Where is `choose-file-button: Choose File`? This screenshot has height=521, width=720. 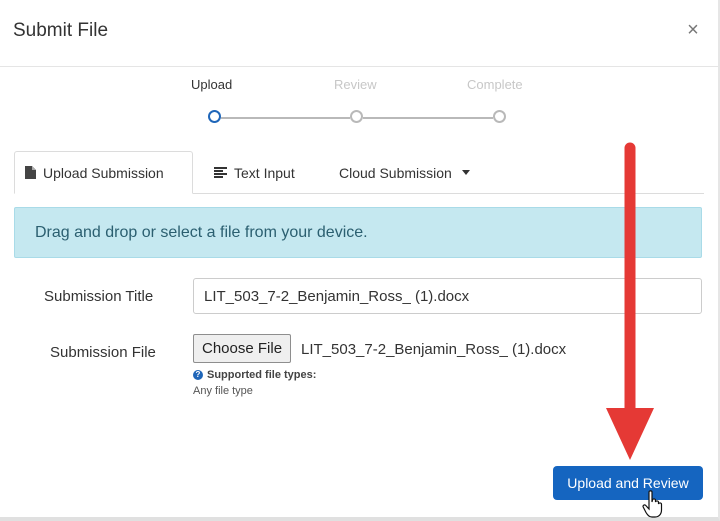 choose-file-button: Choose File is located at coordinates (242, 348).